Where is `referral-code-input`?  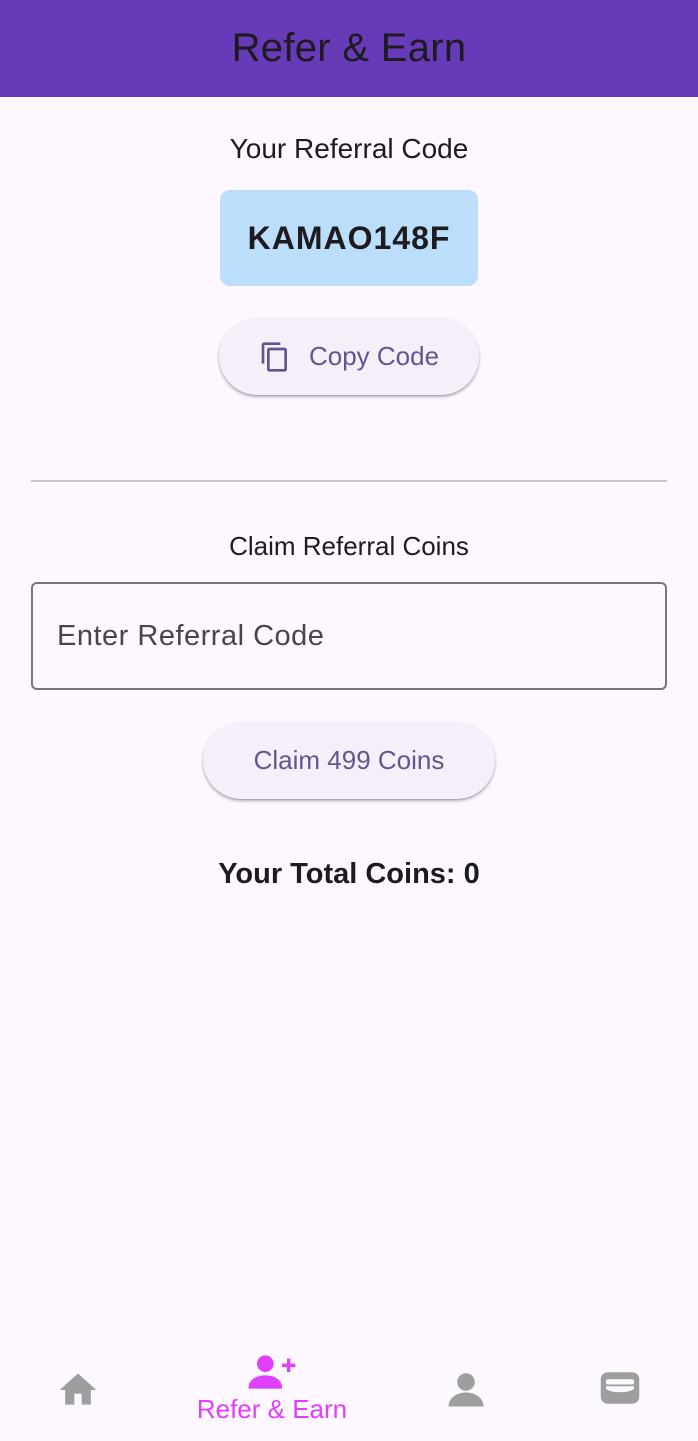 referral-code-input is located at coordinates (347, 636).